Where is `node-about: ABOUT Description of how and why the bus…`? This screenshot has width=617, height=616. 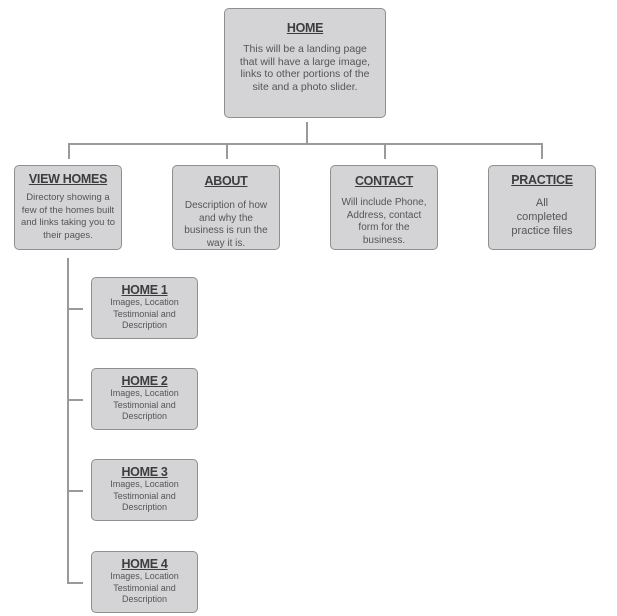 node-about: ABOUT Description of how and why the bus… is located at coordinates (226, 207).